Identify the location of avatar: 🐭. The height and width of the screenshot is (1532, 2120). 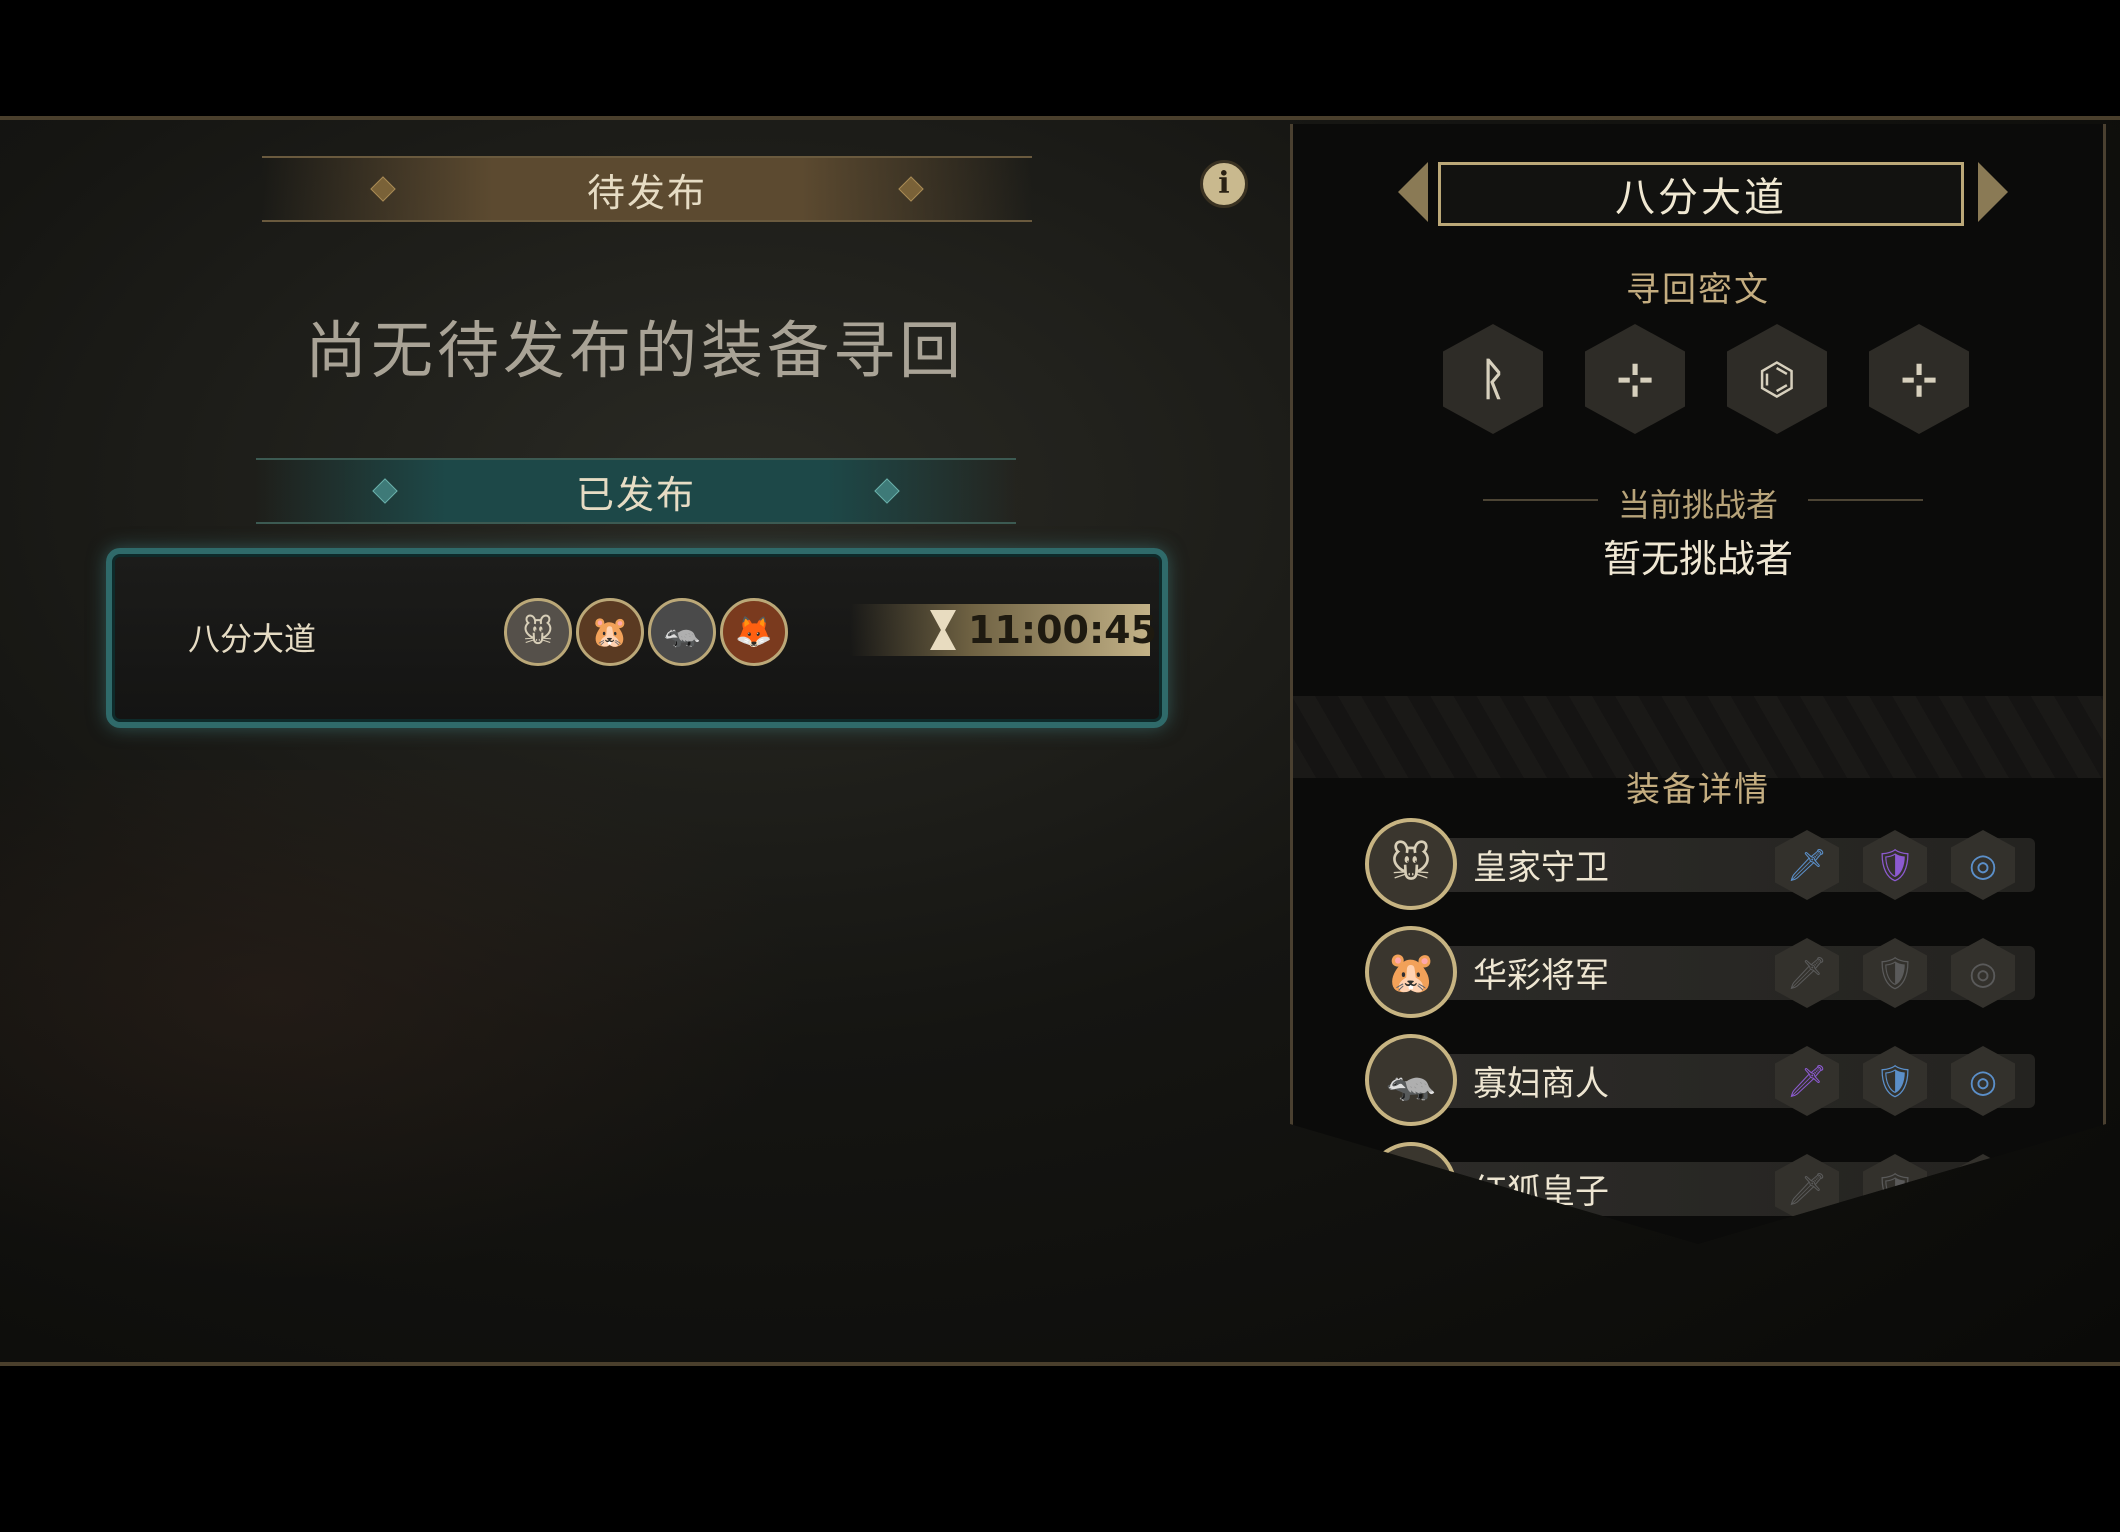
(1411, 864).